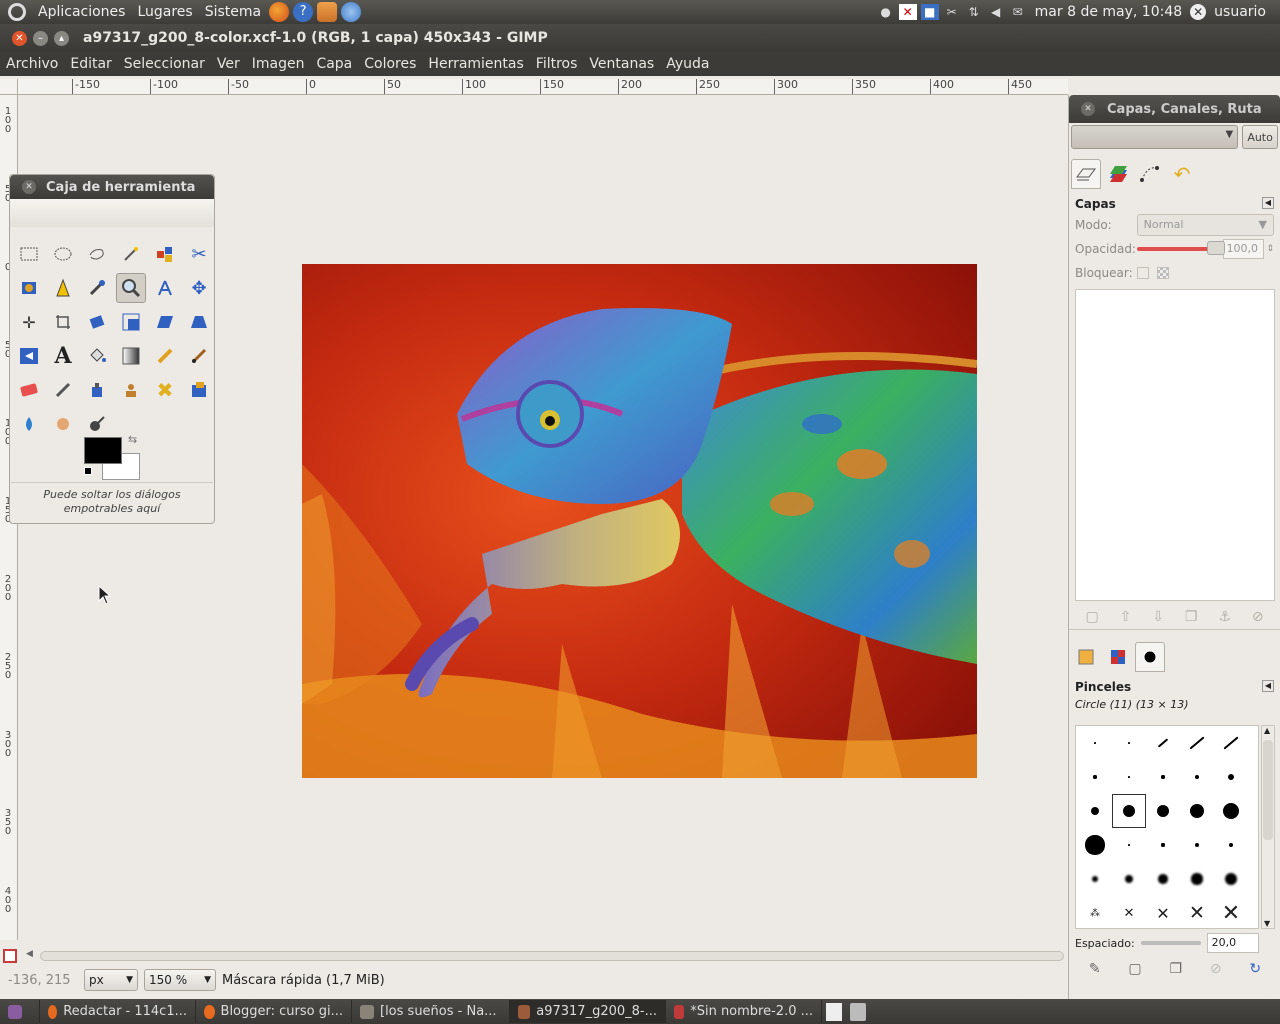 Image resolution: width=1280 pixels, height=1024 pixels. Describe the element at coordinates (1260, 137) in the screenshot. I see `auto-button: Auto` at that location.